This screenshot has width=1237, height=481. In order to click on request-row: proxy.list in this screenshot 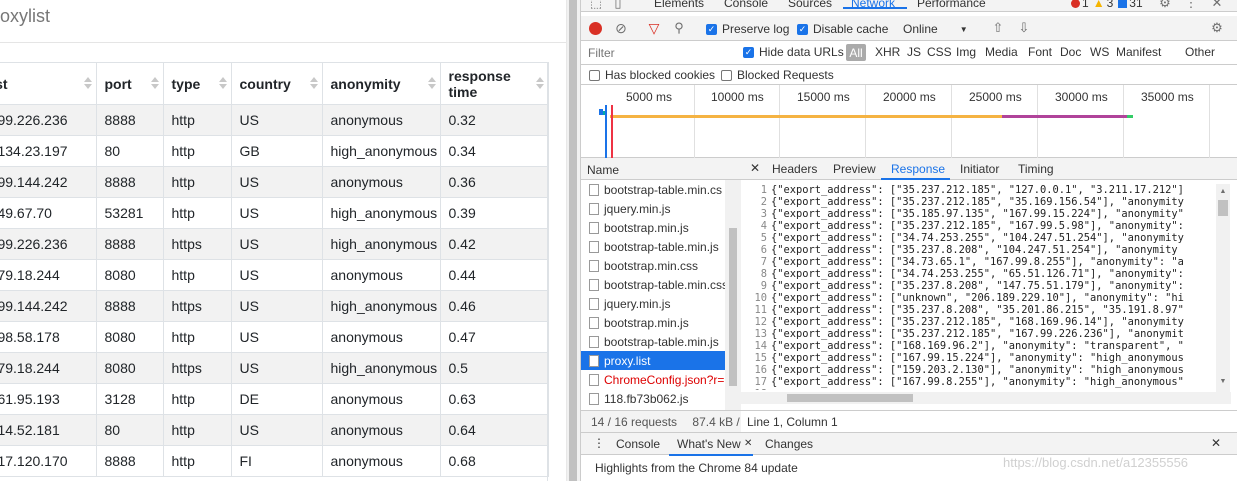, I will do `click(653, 360)`.